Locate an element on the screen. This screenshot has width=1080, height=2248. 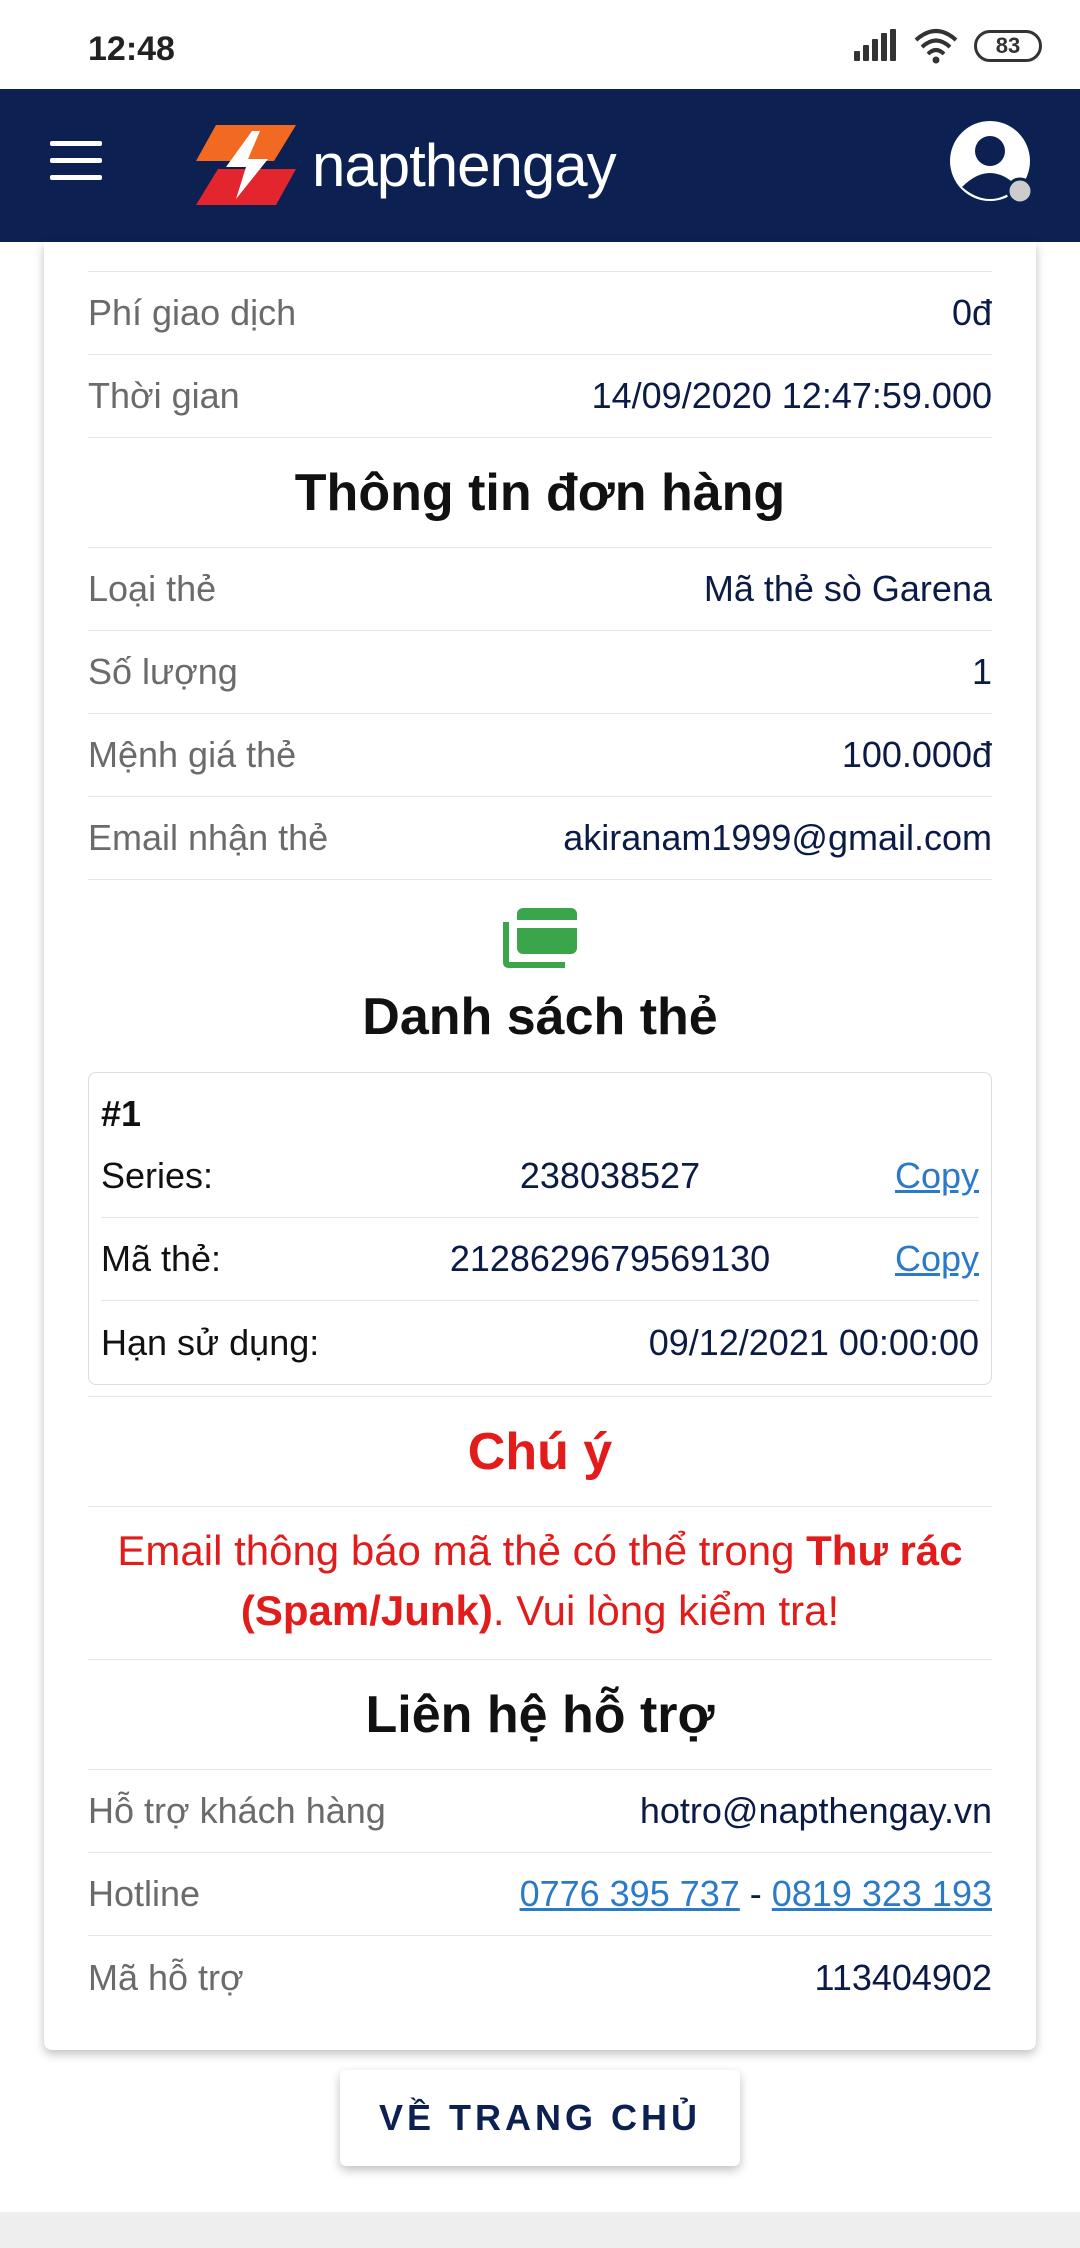
card-code-row: Mã thẻ: 2128629679569130 Copy is located at coordinates (540, 1259).